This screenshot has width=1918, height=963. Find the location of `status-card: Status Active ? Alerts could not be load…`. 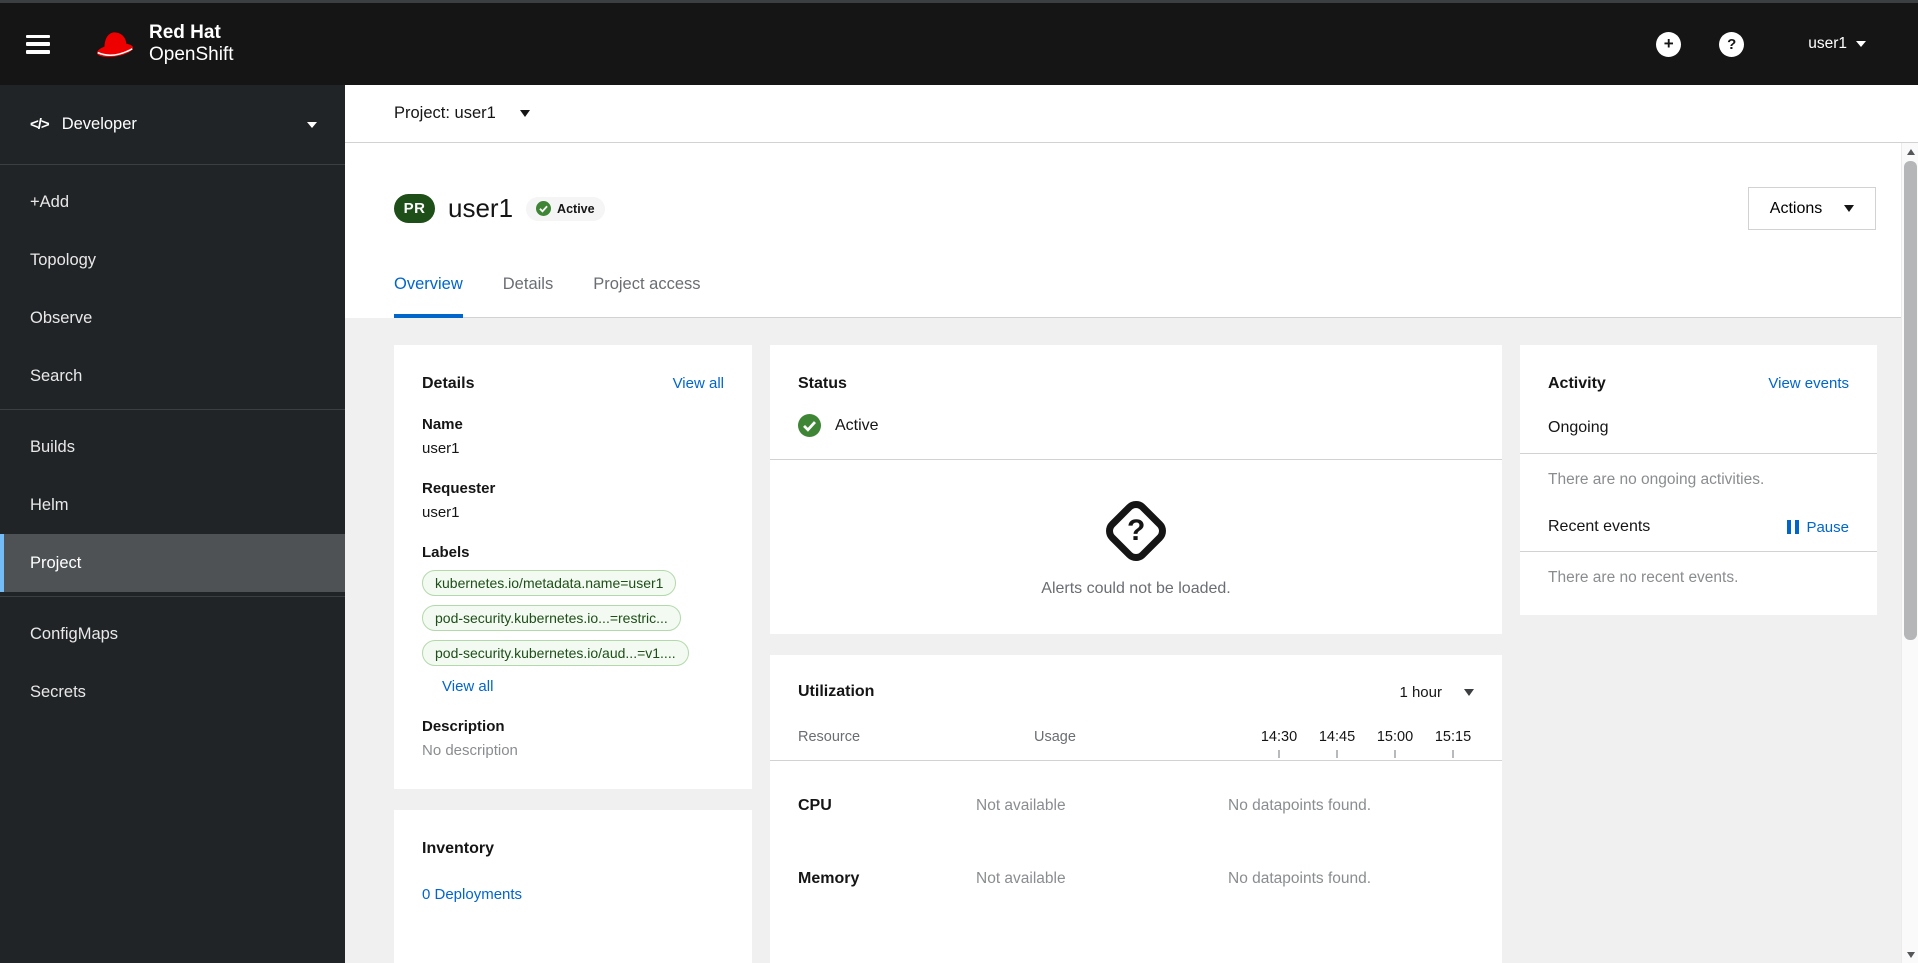

status-card: Status Active ? Alerts could not be load… is located at coordinates (1136, 489).